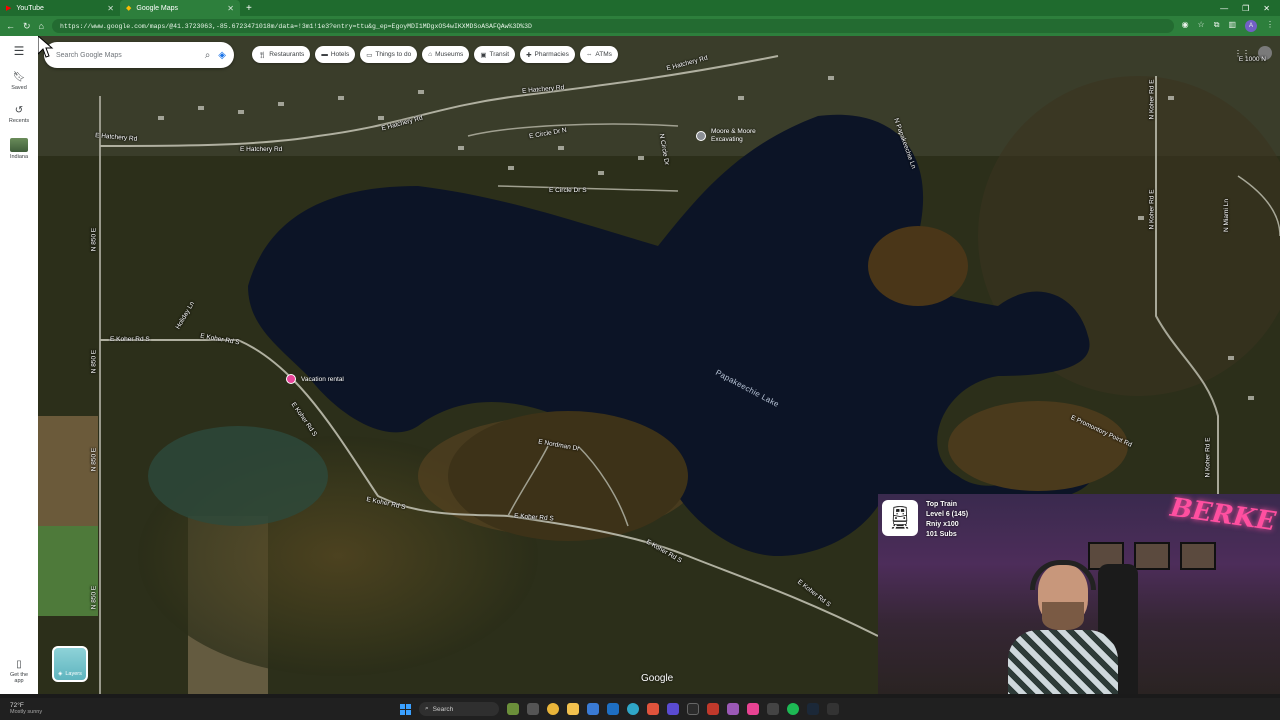 The width and height of the screenshot is (1280, 720). I want to click on new-tab-button: +, so click(249, 8).